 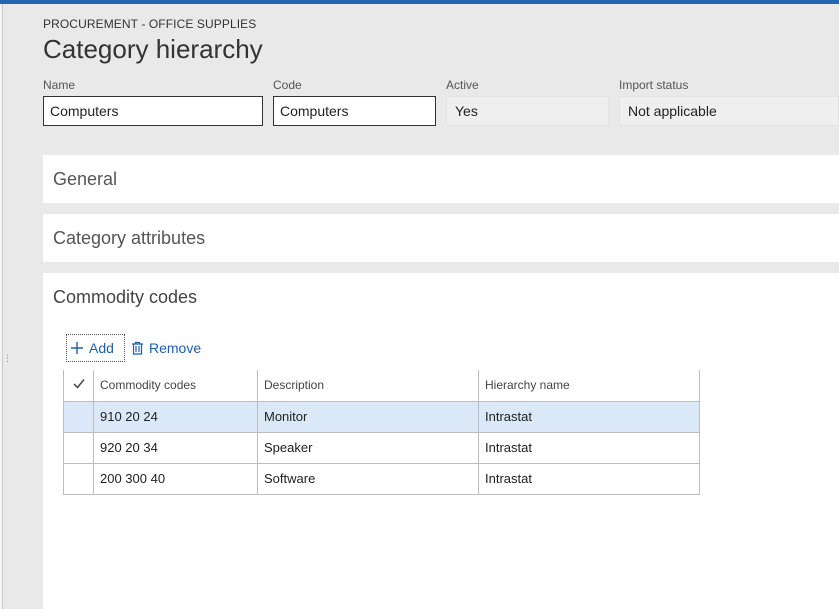 I want to click on top-accent-bar, so click(x=419, y=2).